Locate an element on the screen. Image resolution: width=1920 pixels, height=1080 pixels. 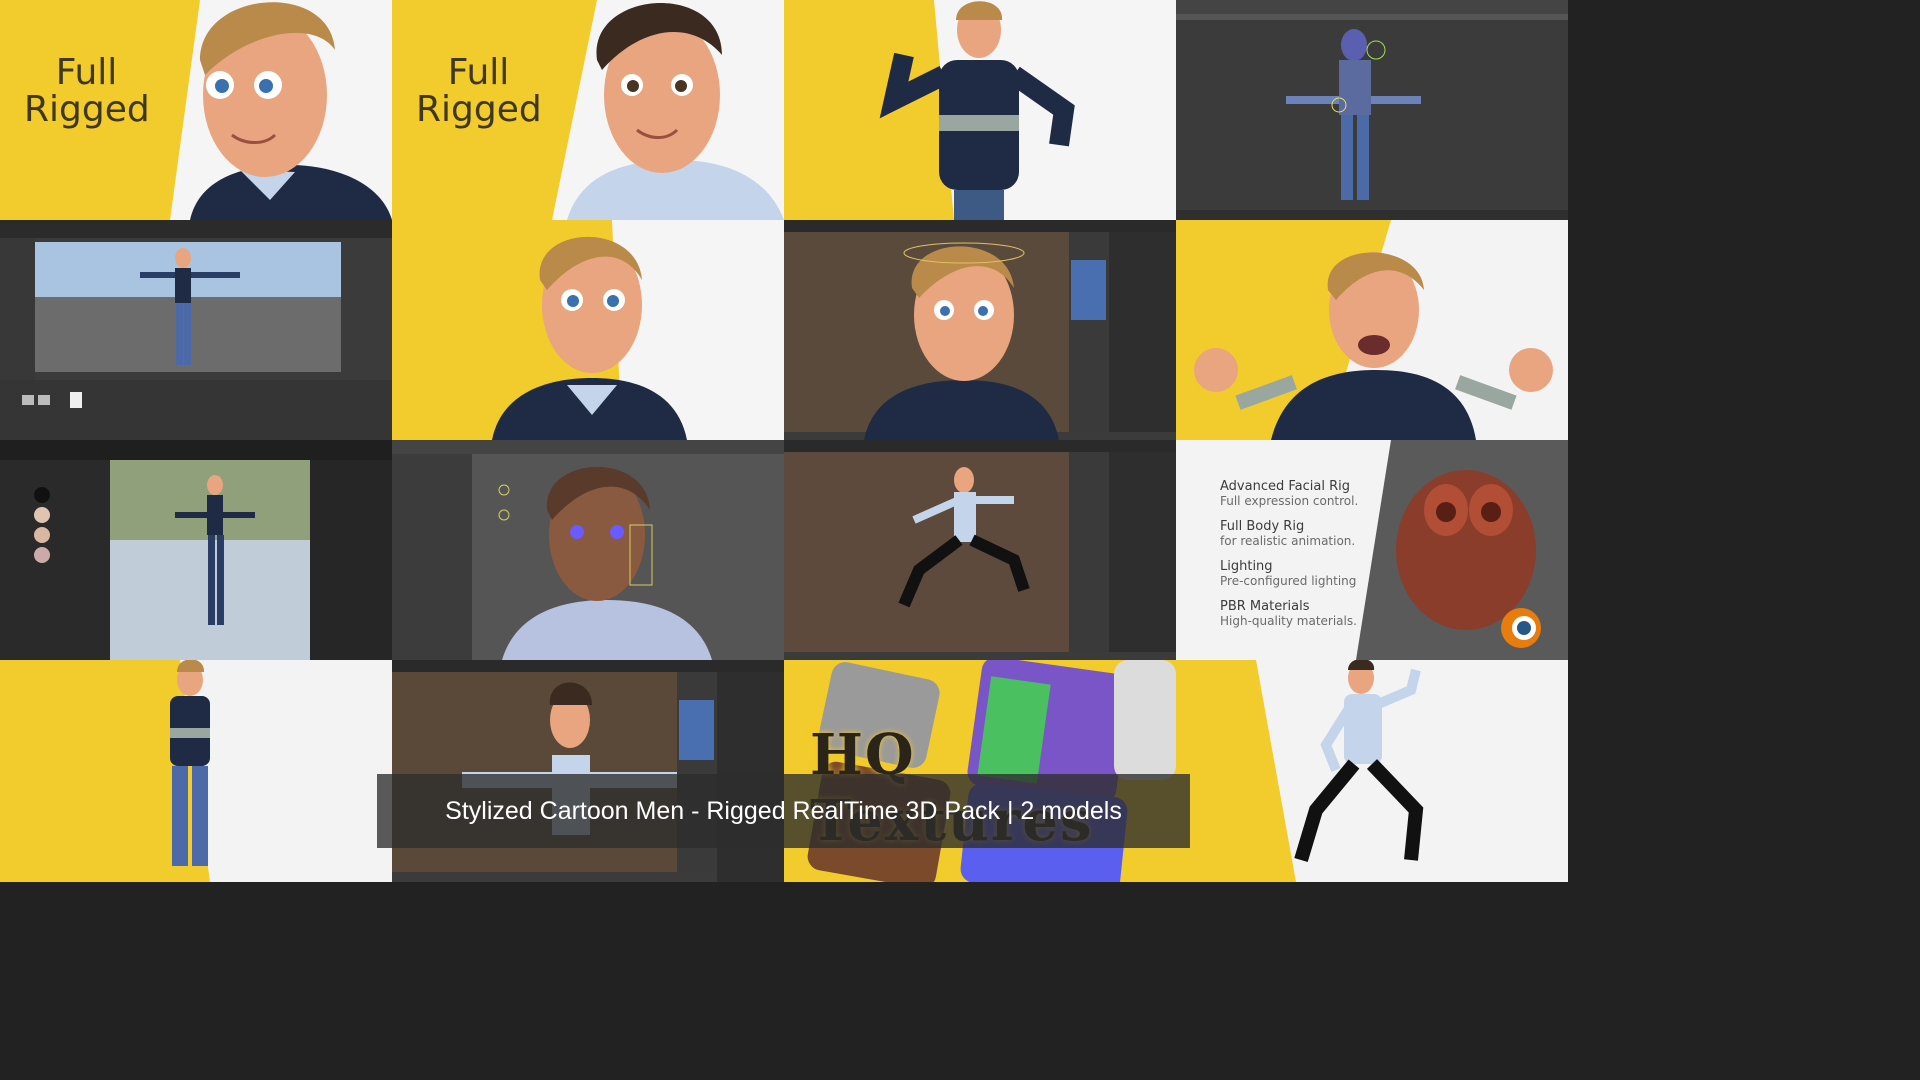
character-excited-illustration is located at coordinates (1364, 330).